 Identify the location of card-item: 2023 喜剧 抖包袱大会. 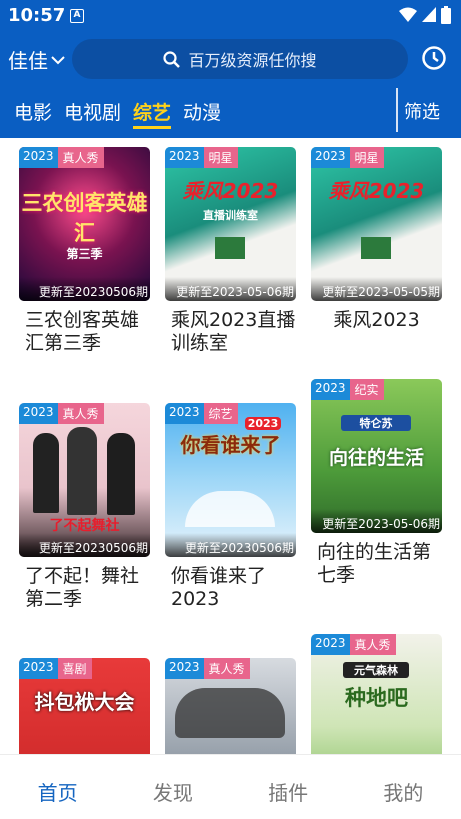
(84, 706).